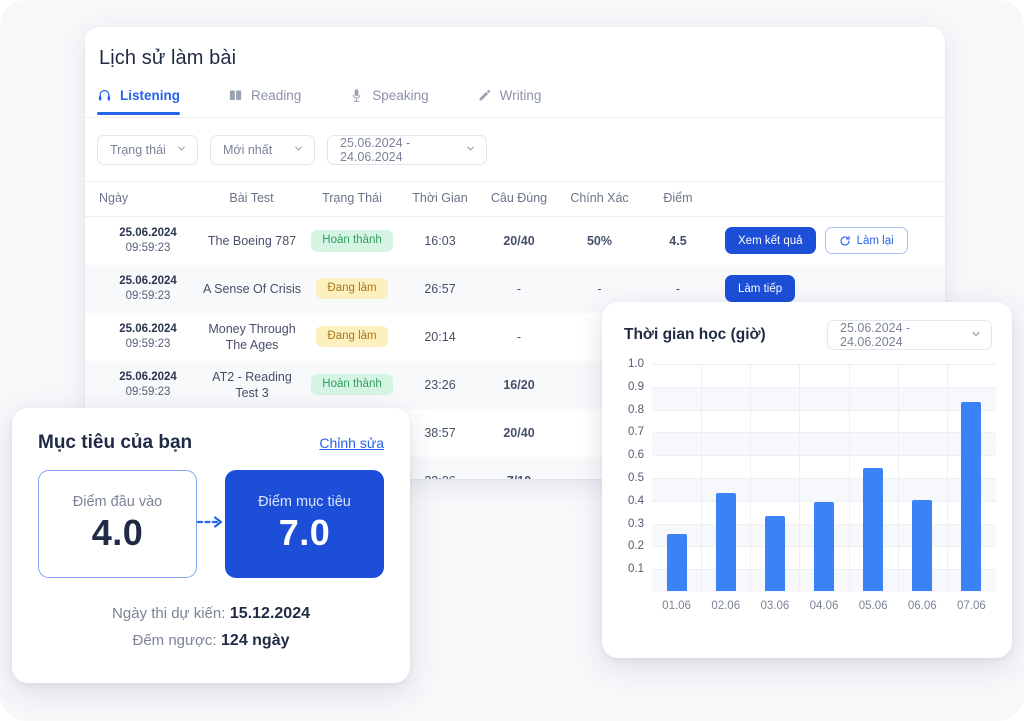 The width and height of the screenshot is (1024, 721). What do you see at coordinates (115, 442) in the screenshot?
I see `goal-title: Mục tiêu của bạn` at bounding box center [115, 442].